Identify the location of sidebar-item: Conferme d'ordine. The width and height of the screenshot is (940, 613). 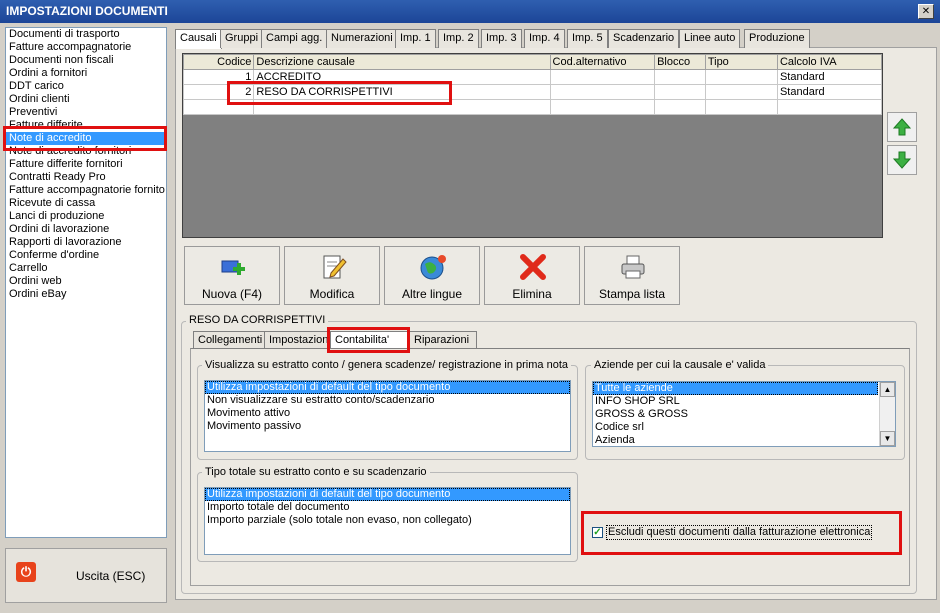
(86, 255).